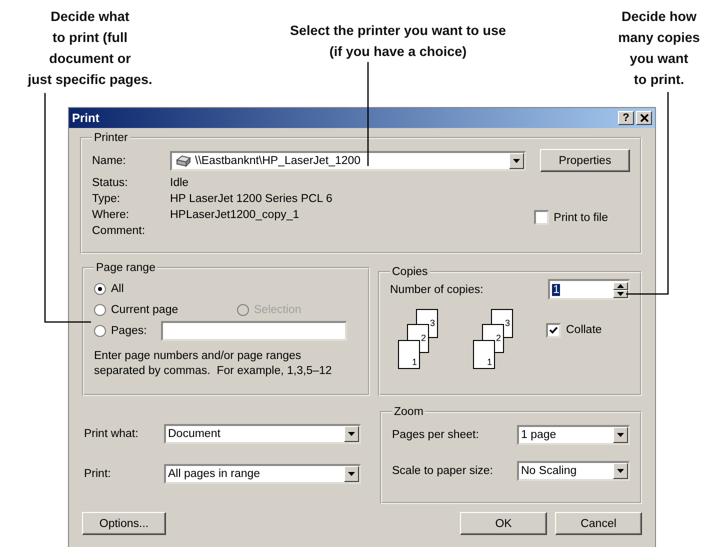 This screenshot has width=710, height=547. I want to click on printer-dropdown: \\Eastbanknt\HP_LaserJet_1200, so click(348, 160).